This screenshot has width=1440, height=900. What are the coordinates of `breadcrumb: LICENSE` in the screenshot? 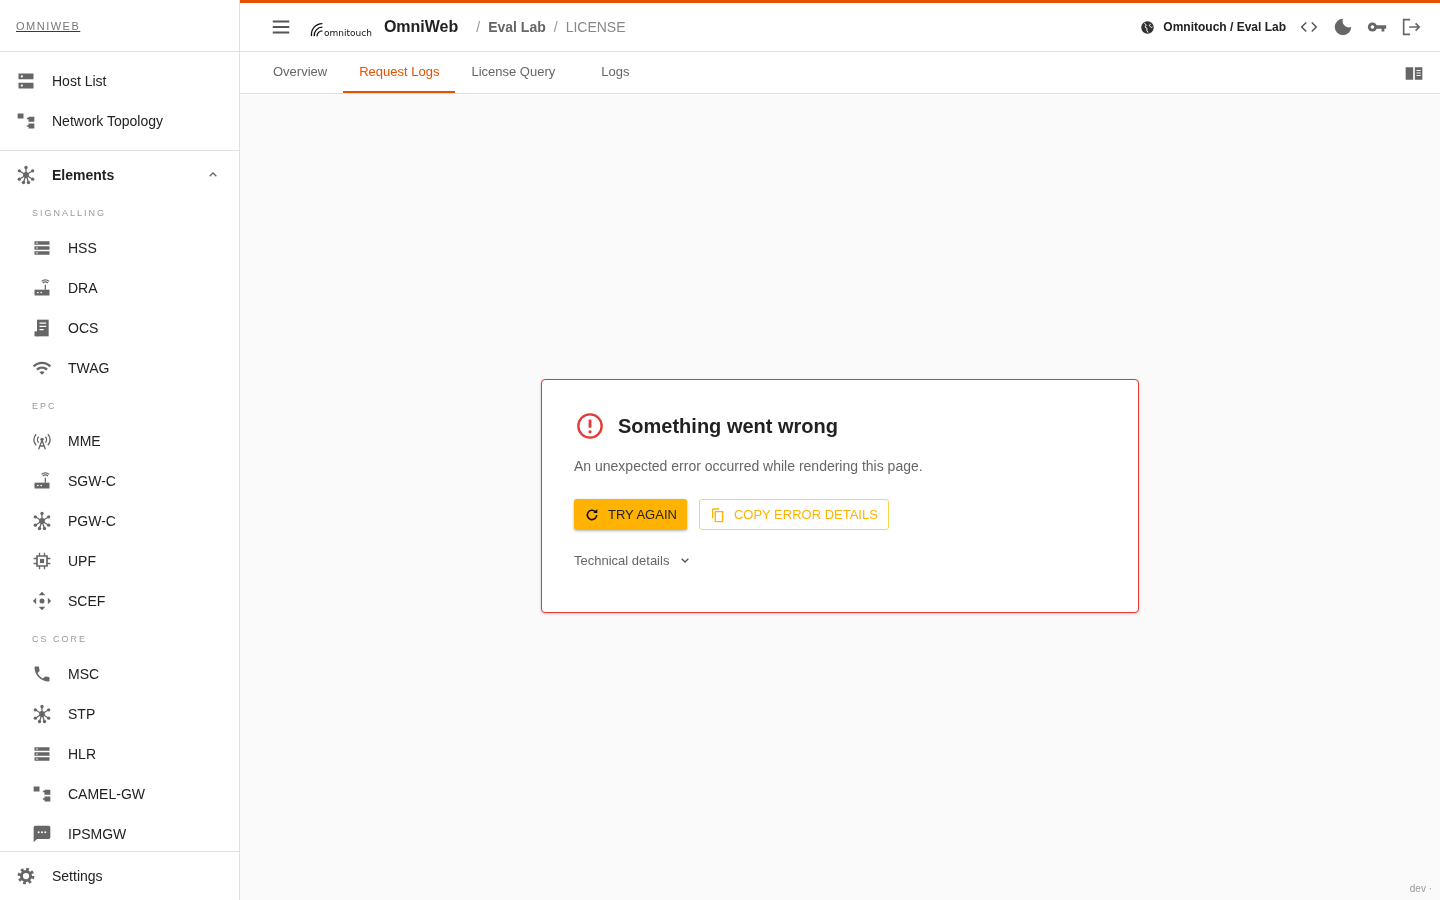 It's located at (595, 27).